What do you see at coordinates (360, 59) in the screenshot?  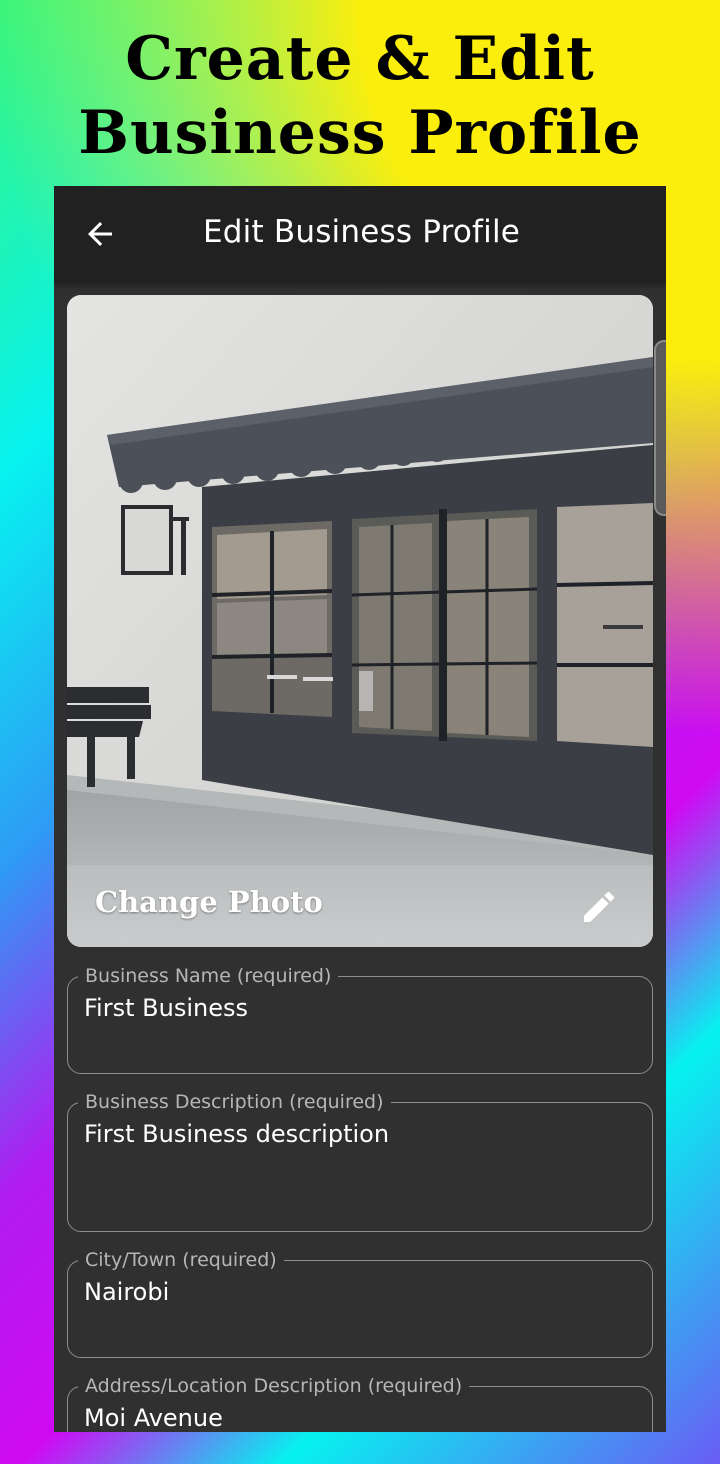 I see `promo-title-line-1: Create & Edit` at bounding box center [360, 59].